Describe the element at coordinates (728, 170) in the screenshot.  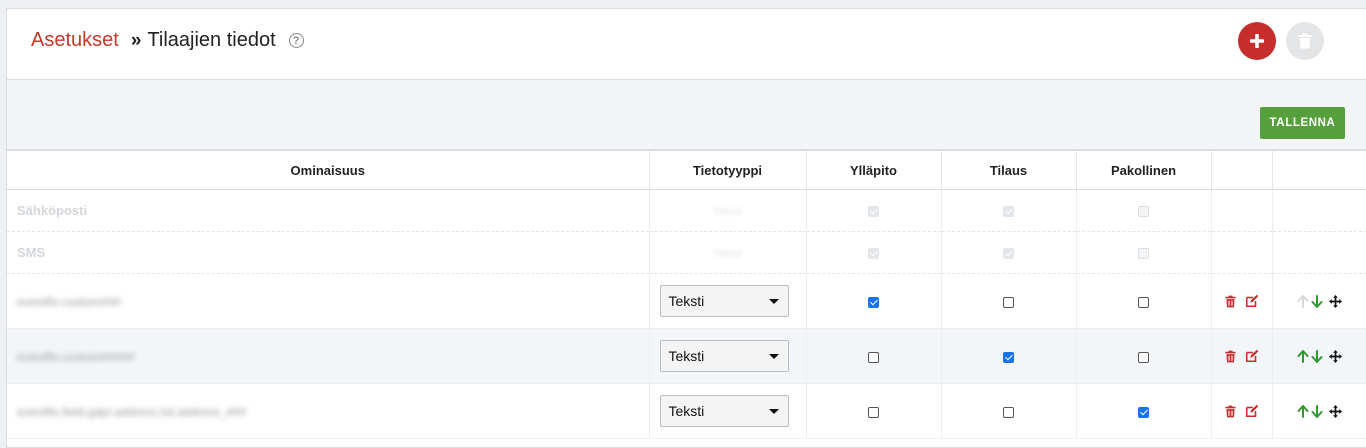
I see `column-header: Tietotyyppi` at that location.